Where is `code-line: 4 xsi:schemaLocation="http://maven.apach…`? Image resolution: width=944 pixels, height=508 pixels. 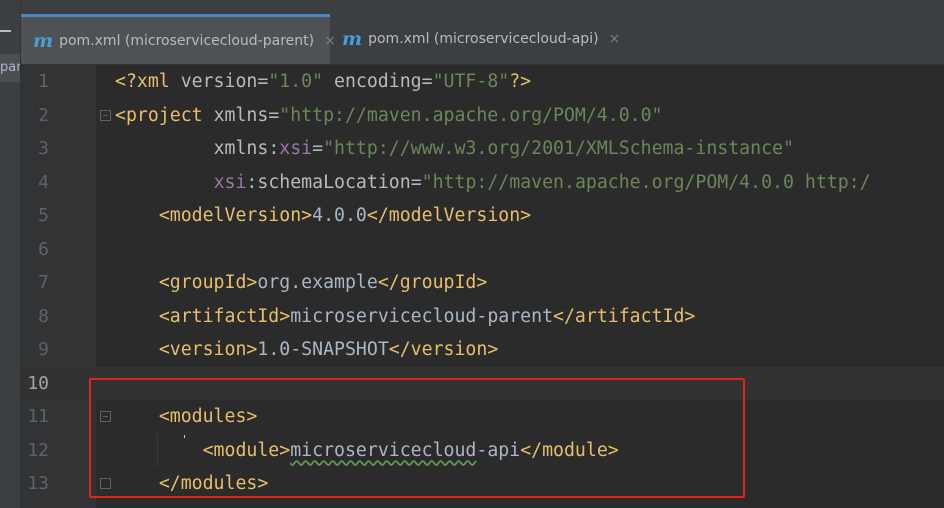 code-line: 4 xsi:schemaLocation="http://maven.apach… is located at coordinates (482, 183).